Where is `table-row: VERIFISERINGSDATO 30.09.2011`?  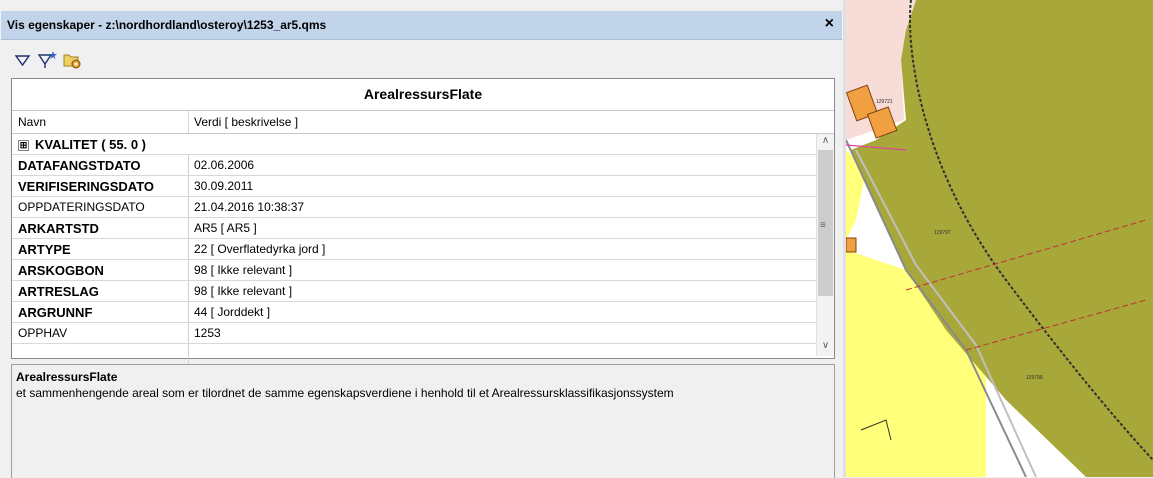
table-row: VERIFISERINGSDATO 30.09.2011 is located at coordinates (414, 186).